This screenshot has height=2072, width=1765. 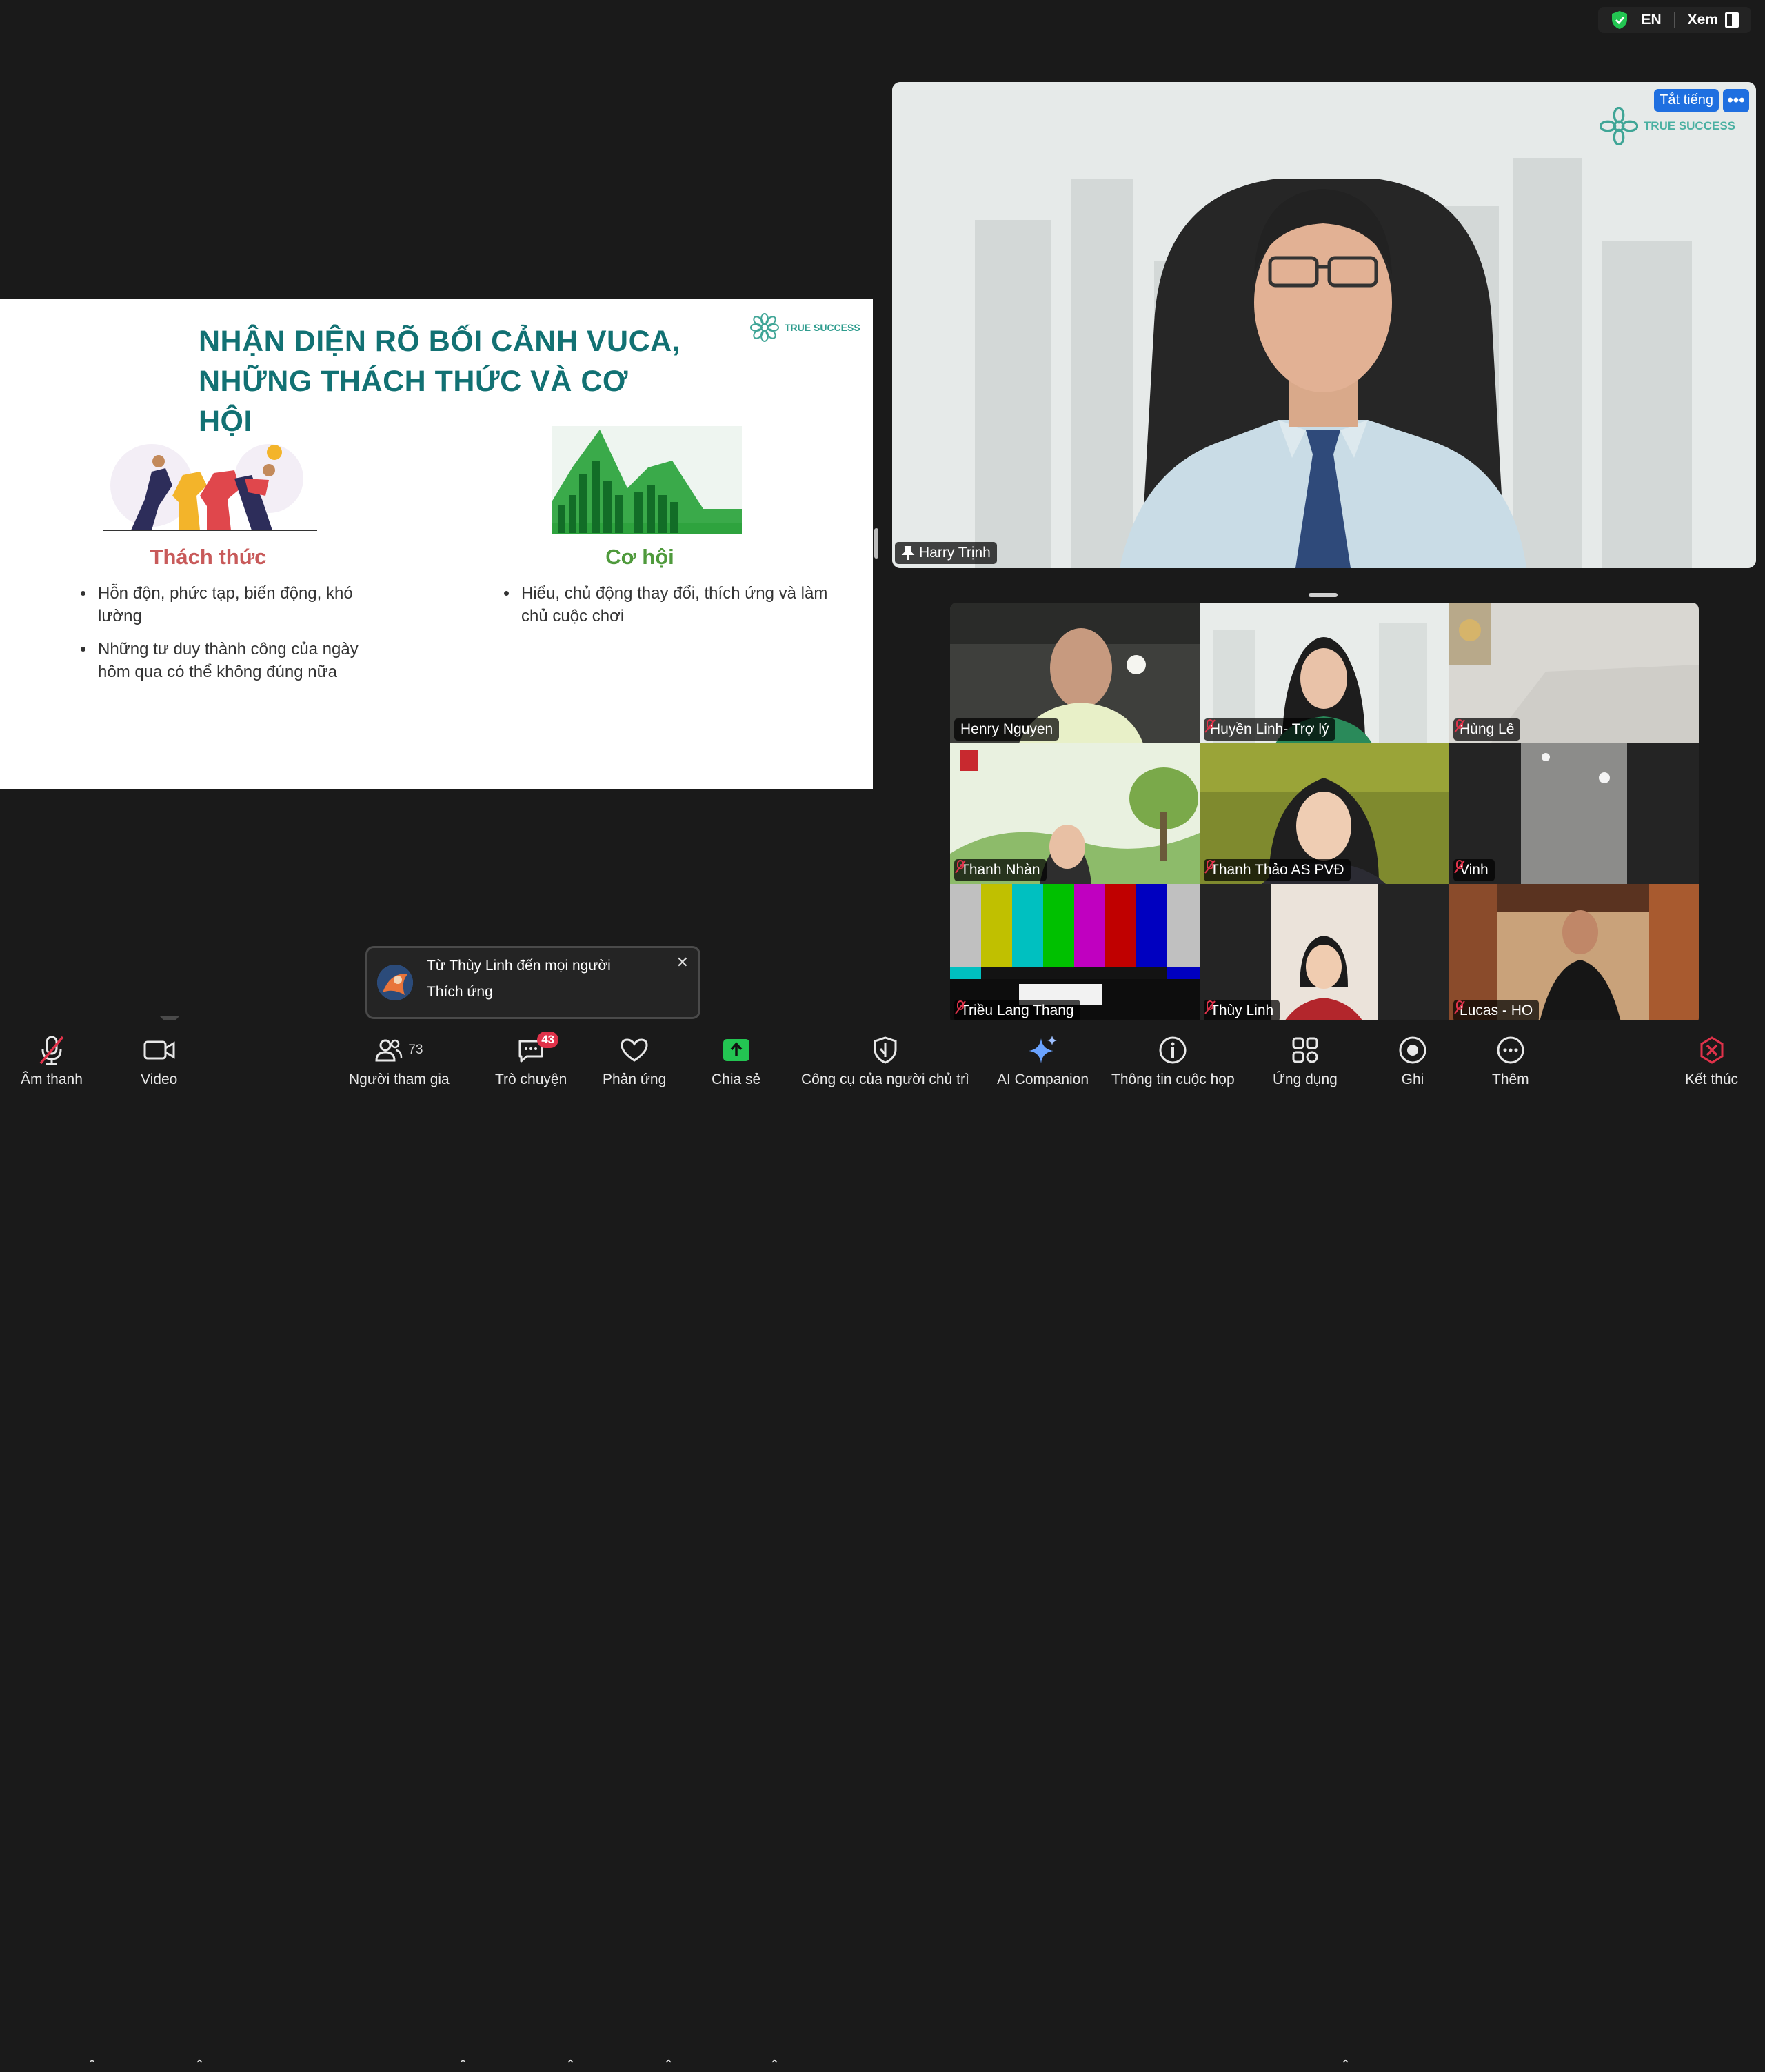 What do you see at coordinates (159, 1050) in the screenshot?
I see `video-camera-icon` at bounding box center [159, 1050].